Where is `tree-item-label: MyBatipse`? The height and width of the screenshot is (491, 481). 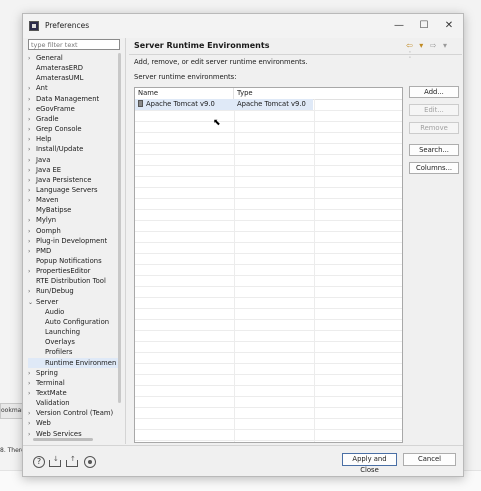 tree-item-label: MyBatipse is located at coordinates (54, 210).